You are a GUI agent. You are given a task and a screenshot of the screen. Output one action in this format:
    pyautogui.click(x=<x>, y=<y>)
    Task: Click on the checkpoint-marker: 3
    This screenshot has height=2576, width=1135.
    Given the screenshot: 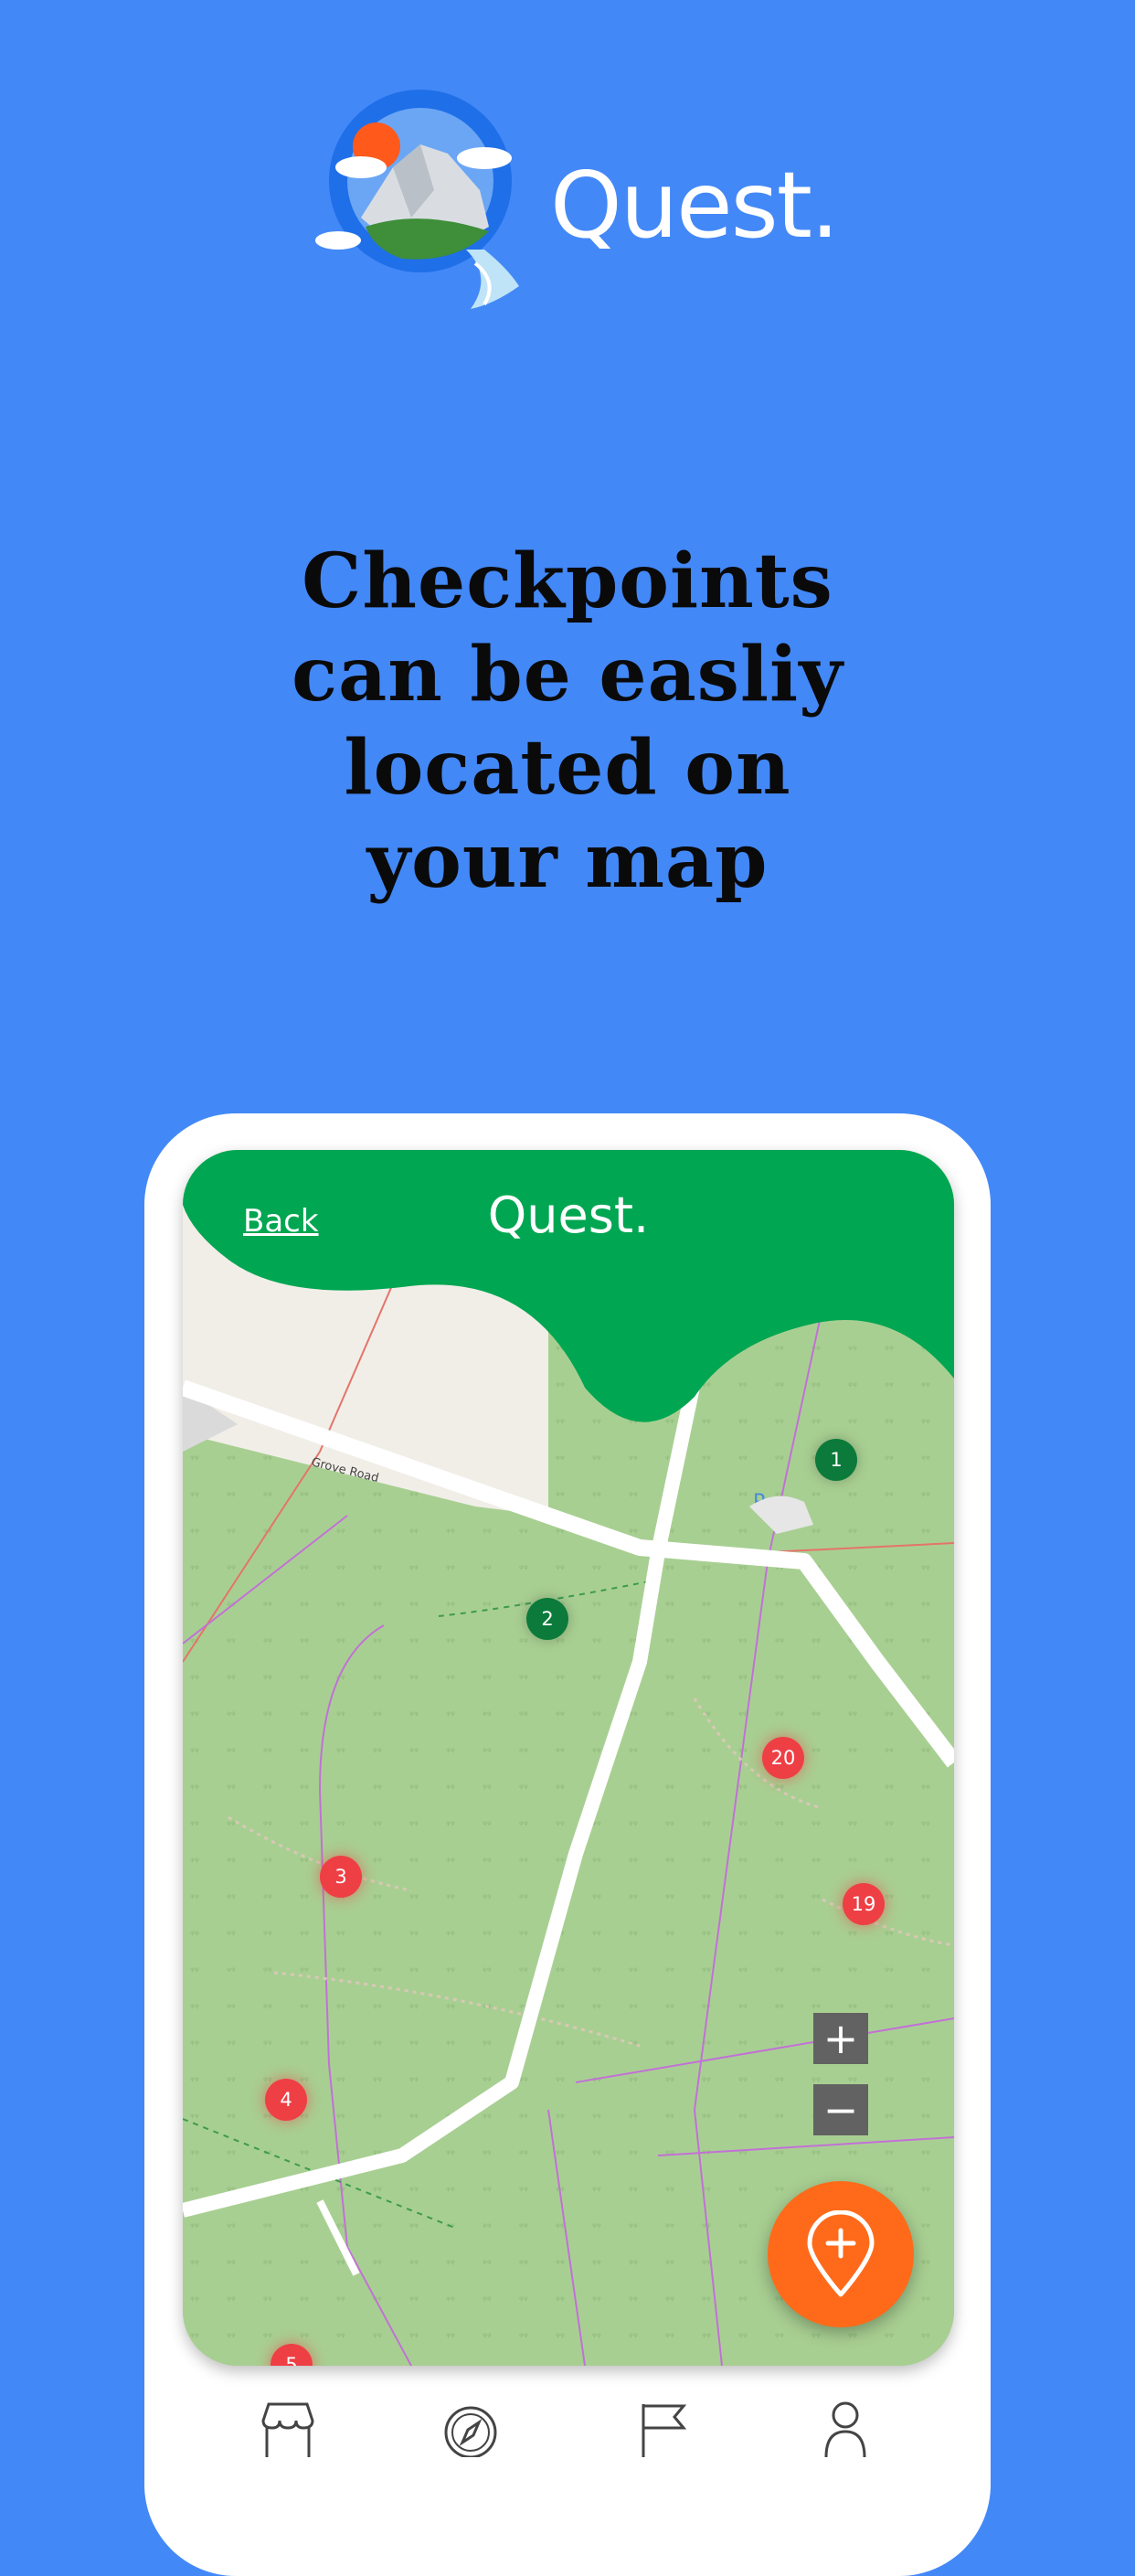 What is the action you would take?
    pyautogui.click(x=341, y=1877)
    